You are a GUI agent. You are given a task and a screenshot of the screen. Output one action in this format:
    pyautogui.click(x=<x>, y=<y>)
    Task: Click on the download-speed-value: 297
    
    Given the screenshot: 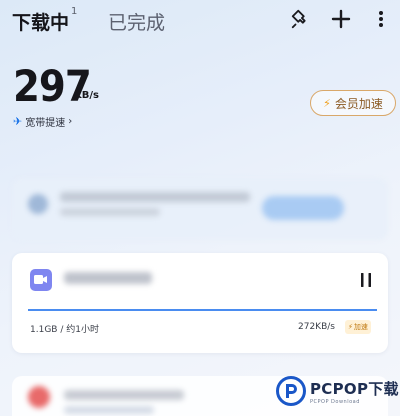 What is the action you would take?
    pyautogui.click(x=52, y=87)
    